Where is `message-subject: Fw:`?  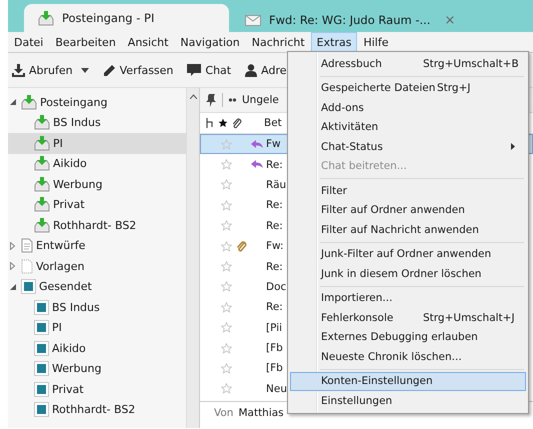 message-subject: Fw: is located at coordinates (275, 246).